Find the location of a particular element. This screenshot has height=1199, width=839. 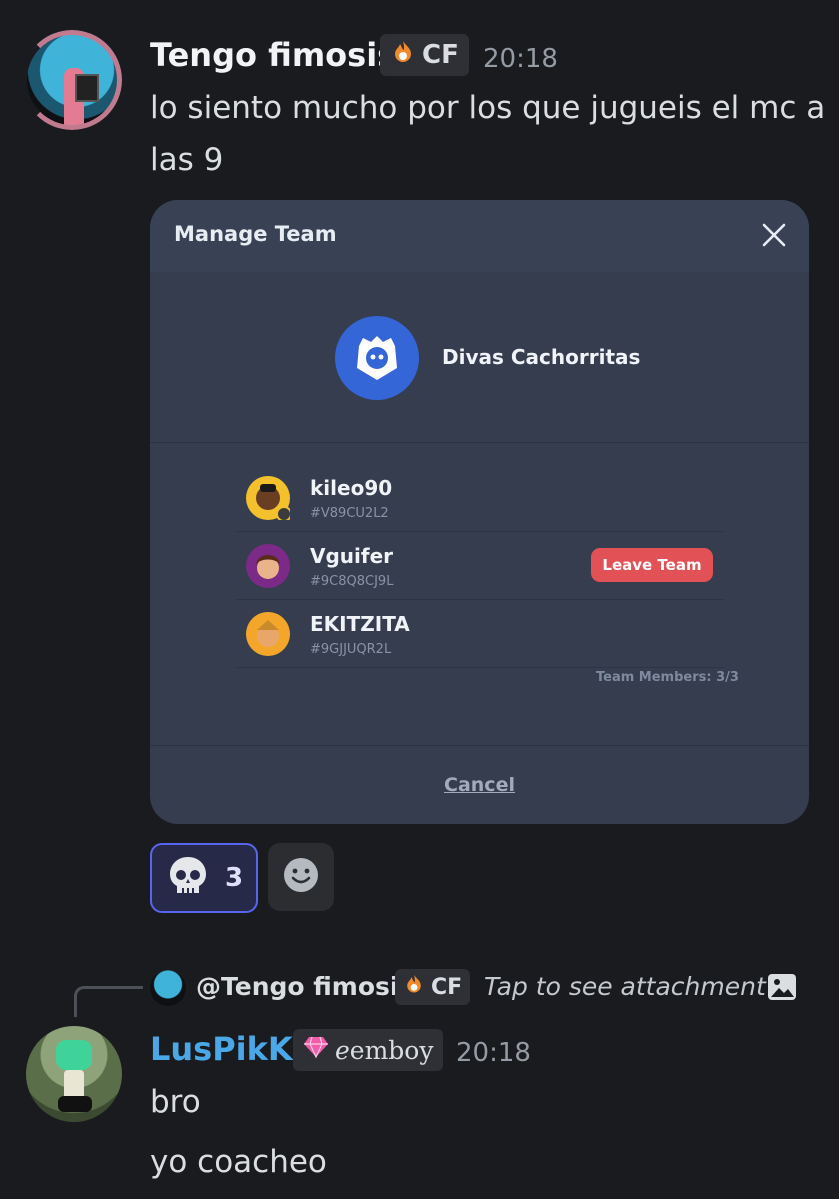

team-member-row: EKITZITA #9GJJUQR2L is located at coordinates (480, 635).